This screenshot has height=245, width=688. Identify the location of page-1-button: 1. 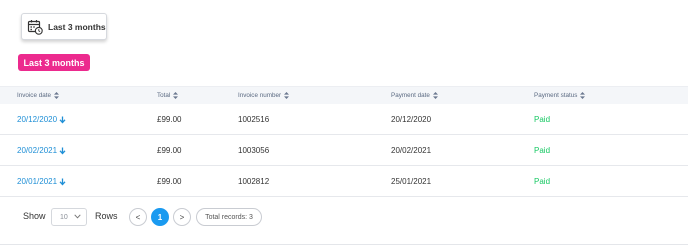
(160, 217).